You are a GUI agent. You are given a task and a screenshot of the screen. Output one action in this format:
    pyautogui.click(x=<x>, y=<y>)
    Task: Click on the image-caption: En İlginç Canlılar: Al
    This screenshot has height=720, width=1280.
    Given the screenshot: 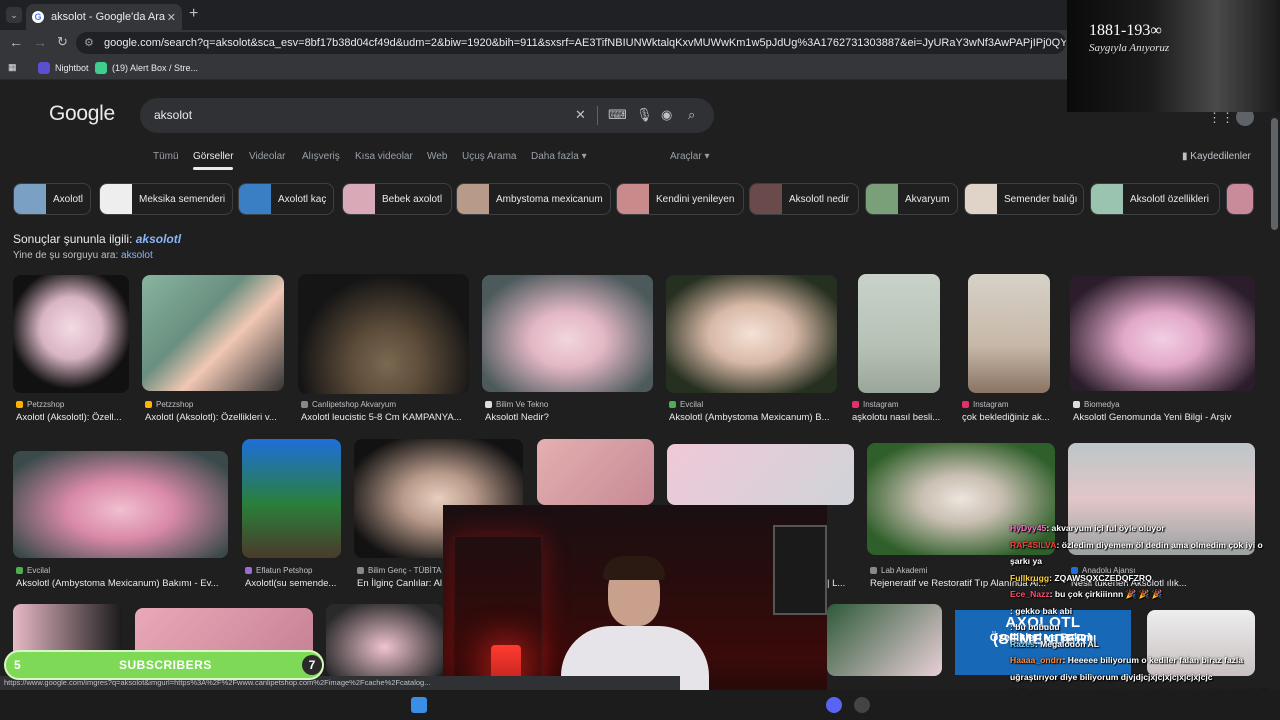 What is the action you would take?
    pyautogui.click(x=400, y=583)
    